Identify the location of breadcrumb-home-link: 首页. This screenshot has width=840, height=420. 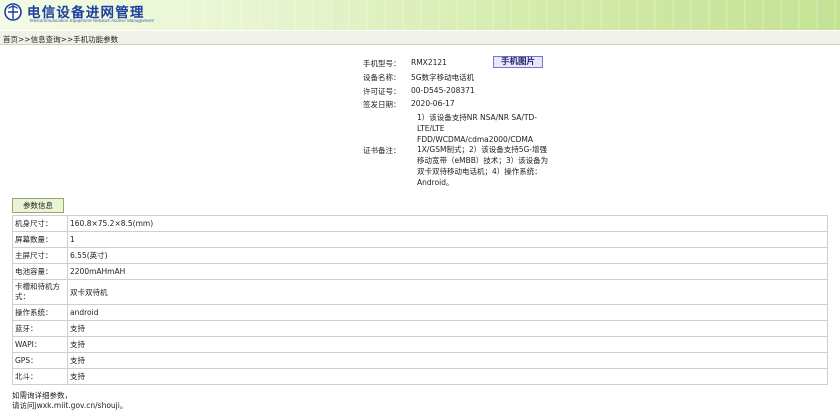
(10, 39).